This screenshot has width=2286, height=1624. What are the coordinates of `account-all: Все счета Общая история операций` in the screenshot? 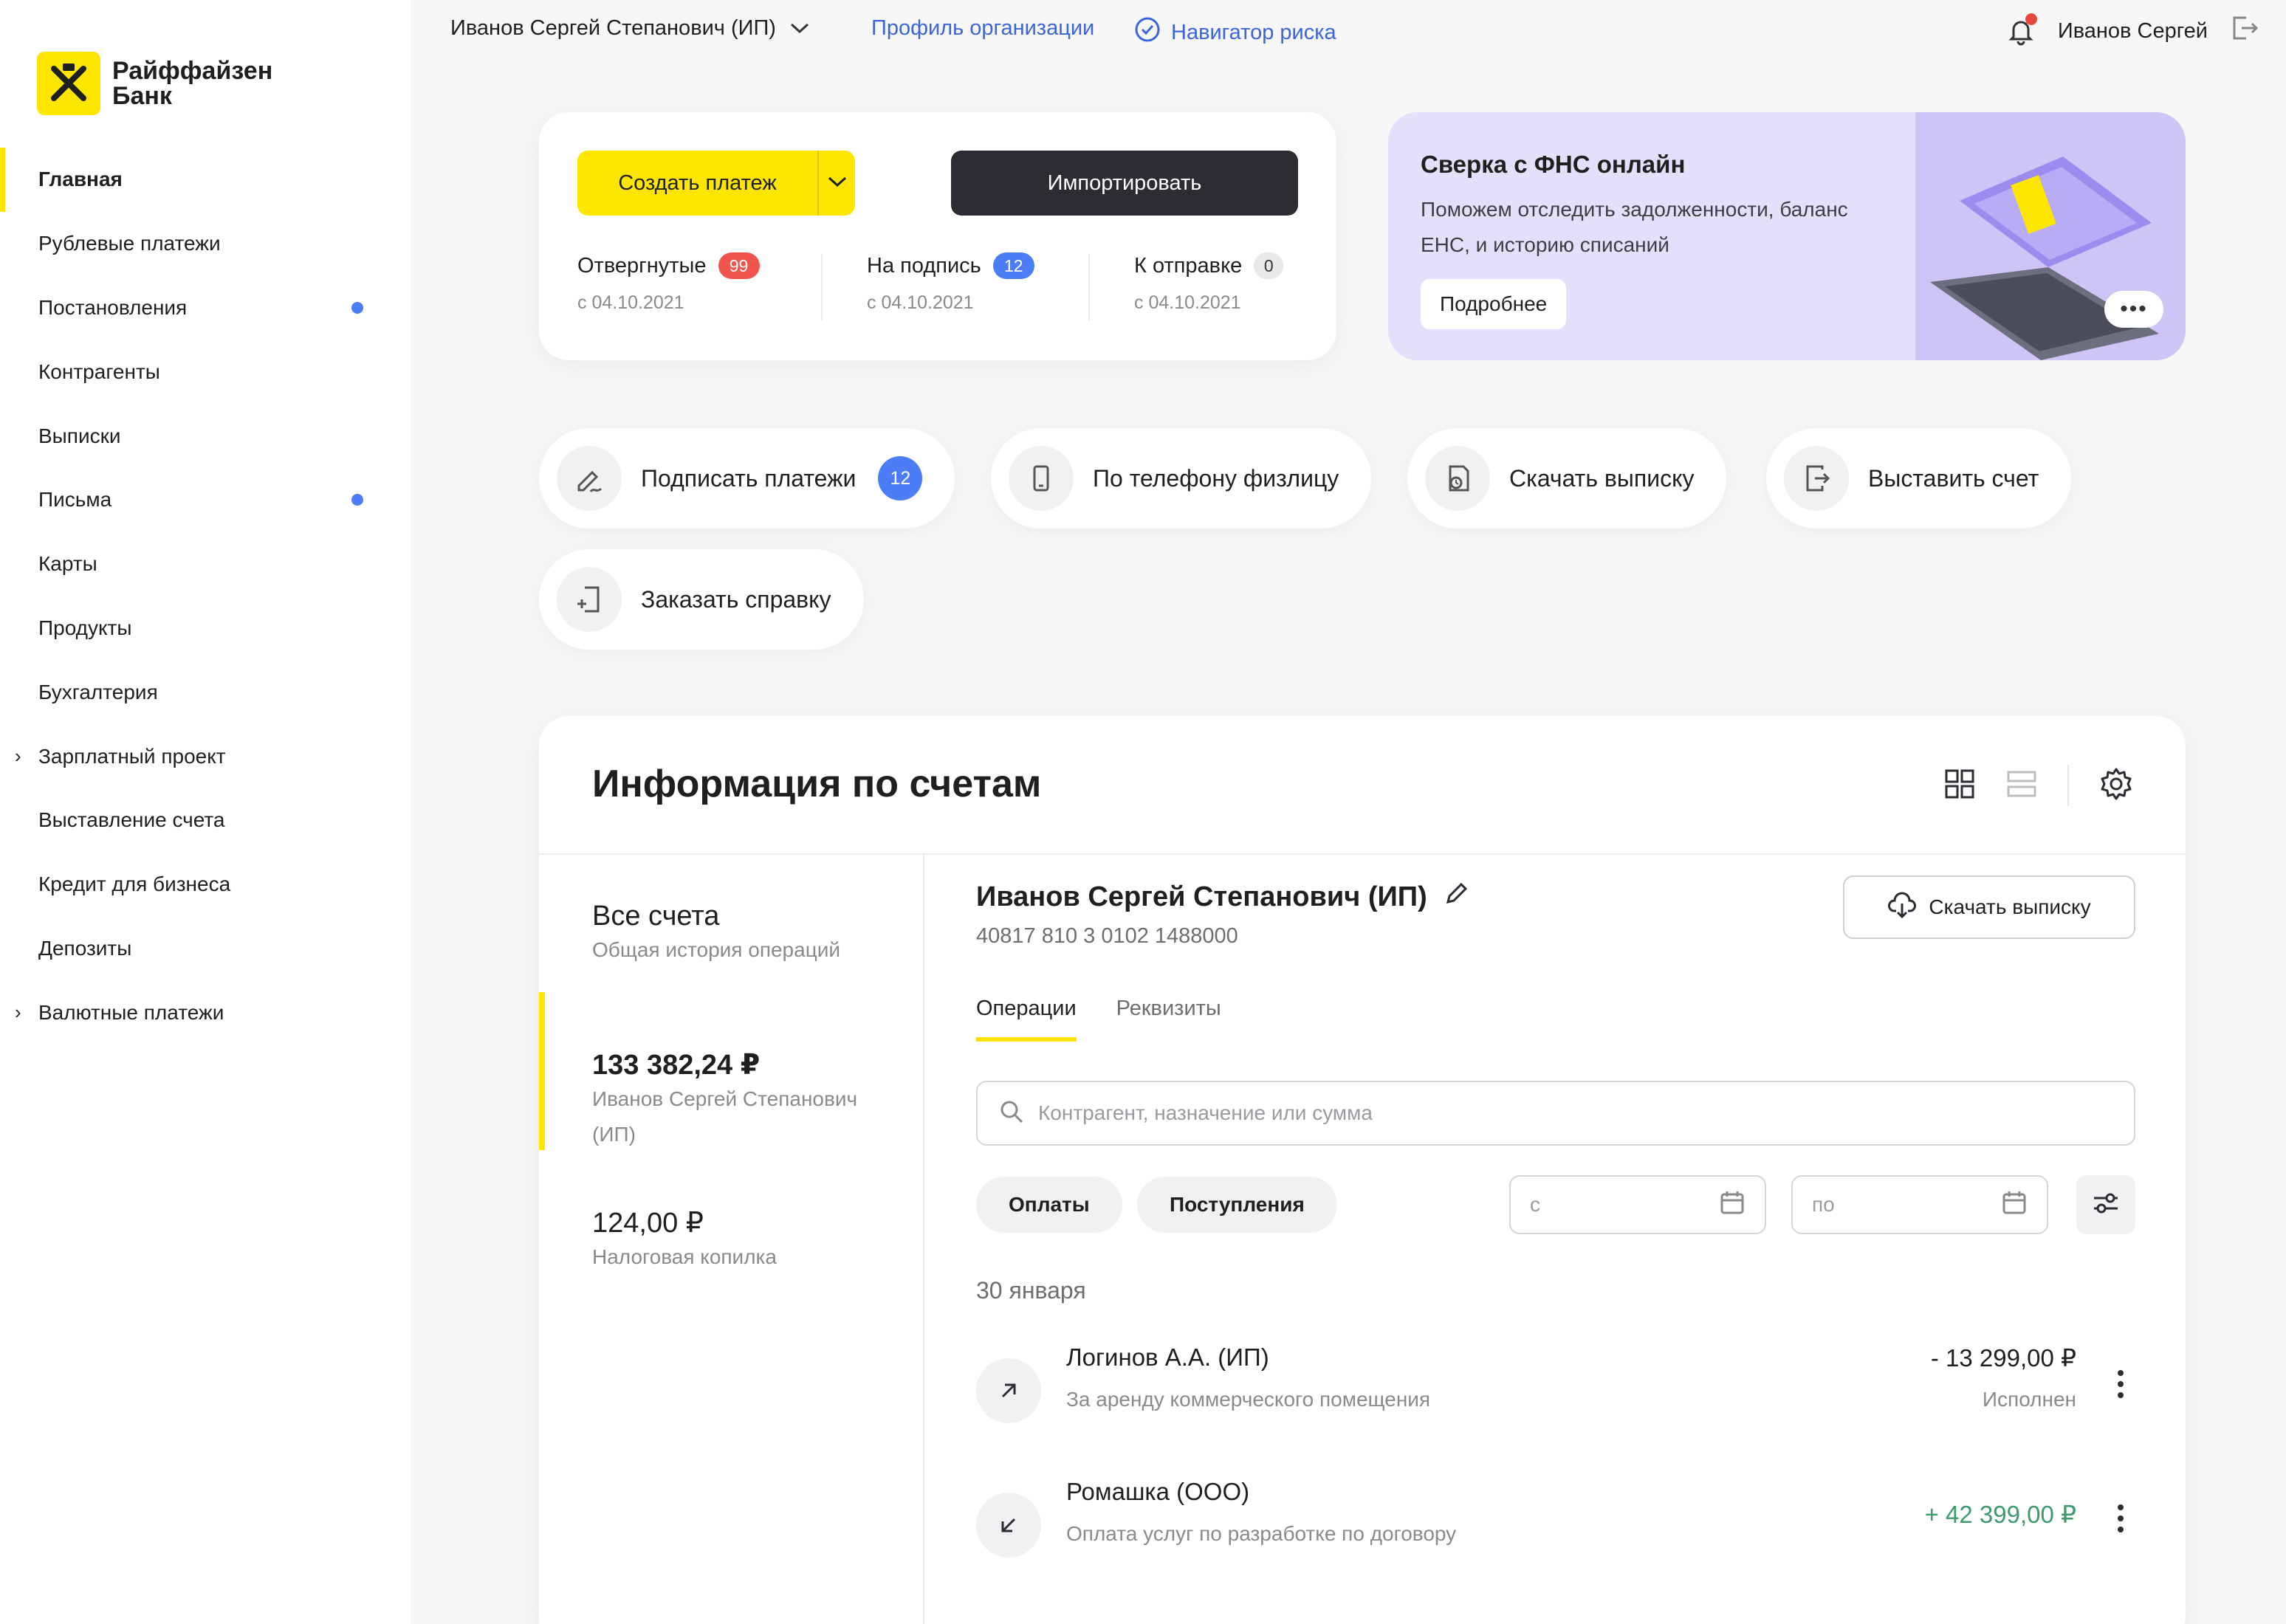 It's located at (716, 934).